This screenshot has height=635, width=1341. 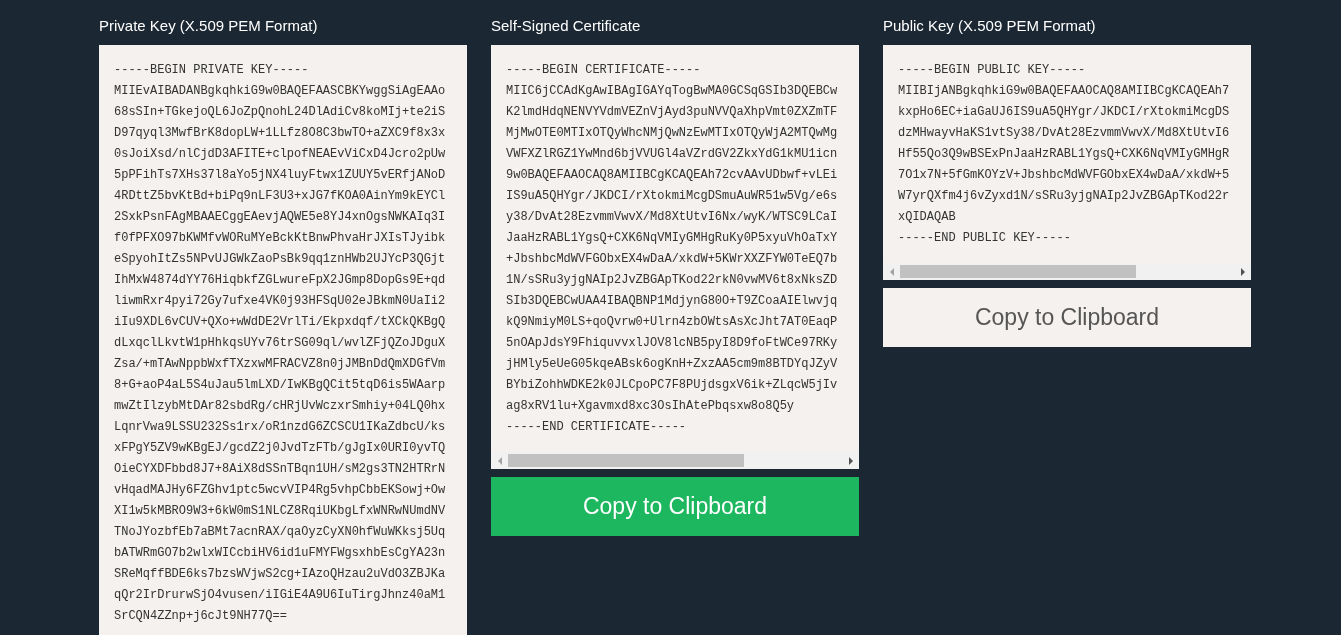 I want to click on code-line: mwZtIlzybMtDAr82sbdRg/cHRjUvWczxrSmhiy+04LQ0hx, so click(x=280, y=406).